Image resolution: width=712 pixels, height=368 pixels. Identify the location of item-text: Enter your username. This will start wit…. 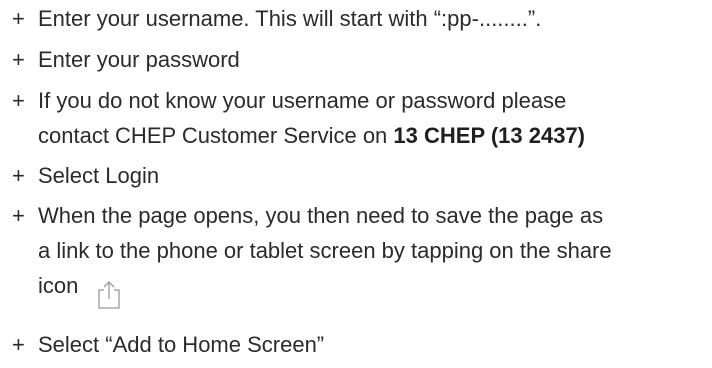
(290, 18).